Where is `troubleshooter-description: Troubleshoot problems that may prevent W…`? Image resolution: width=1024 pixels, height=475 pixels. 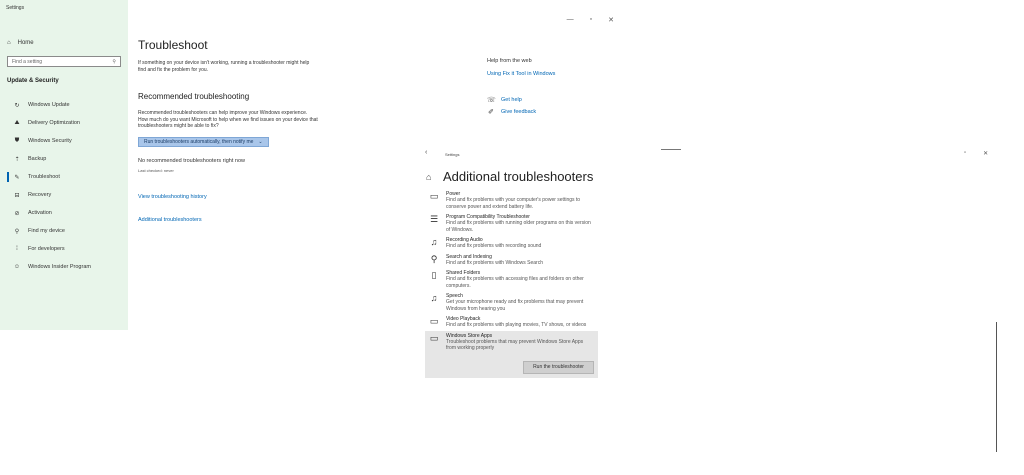 troubleshooter-description: Troubleshoot problems that may prevent W… is located at coordinates (515, 345).